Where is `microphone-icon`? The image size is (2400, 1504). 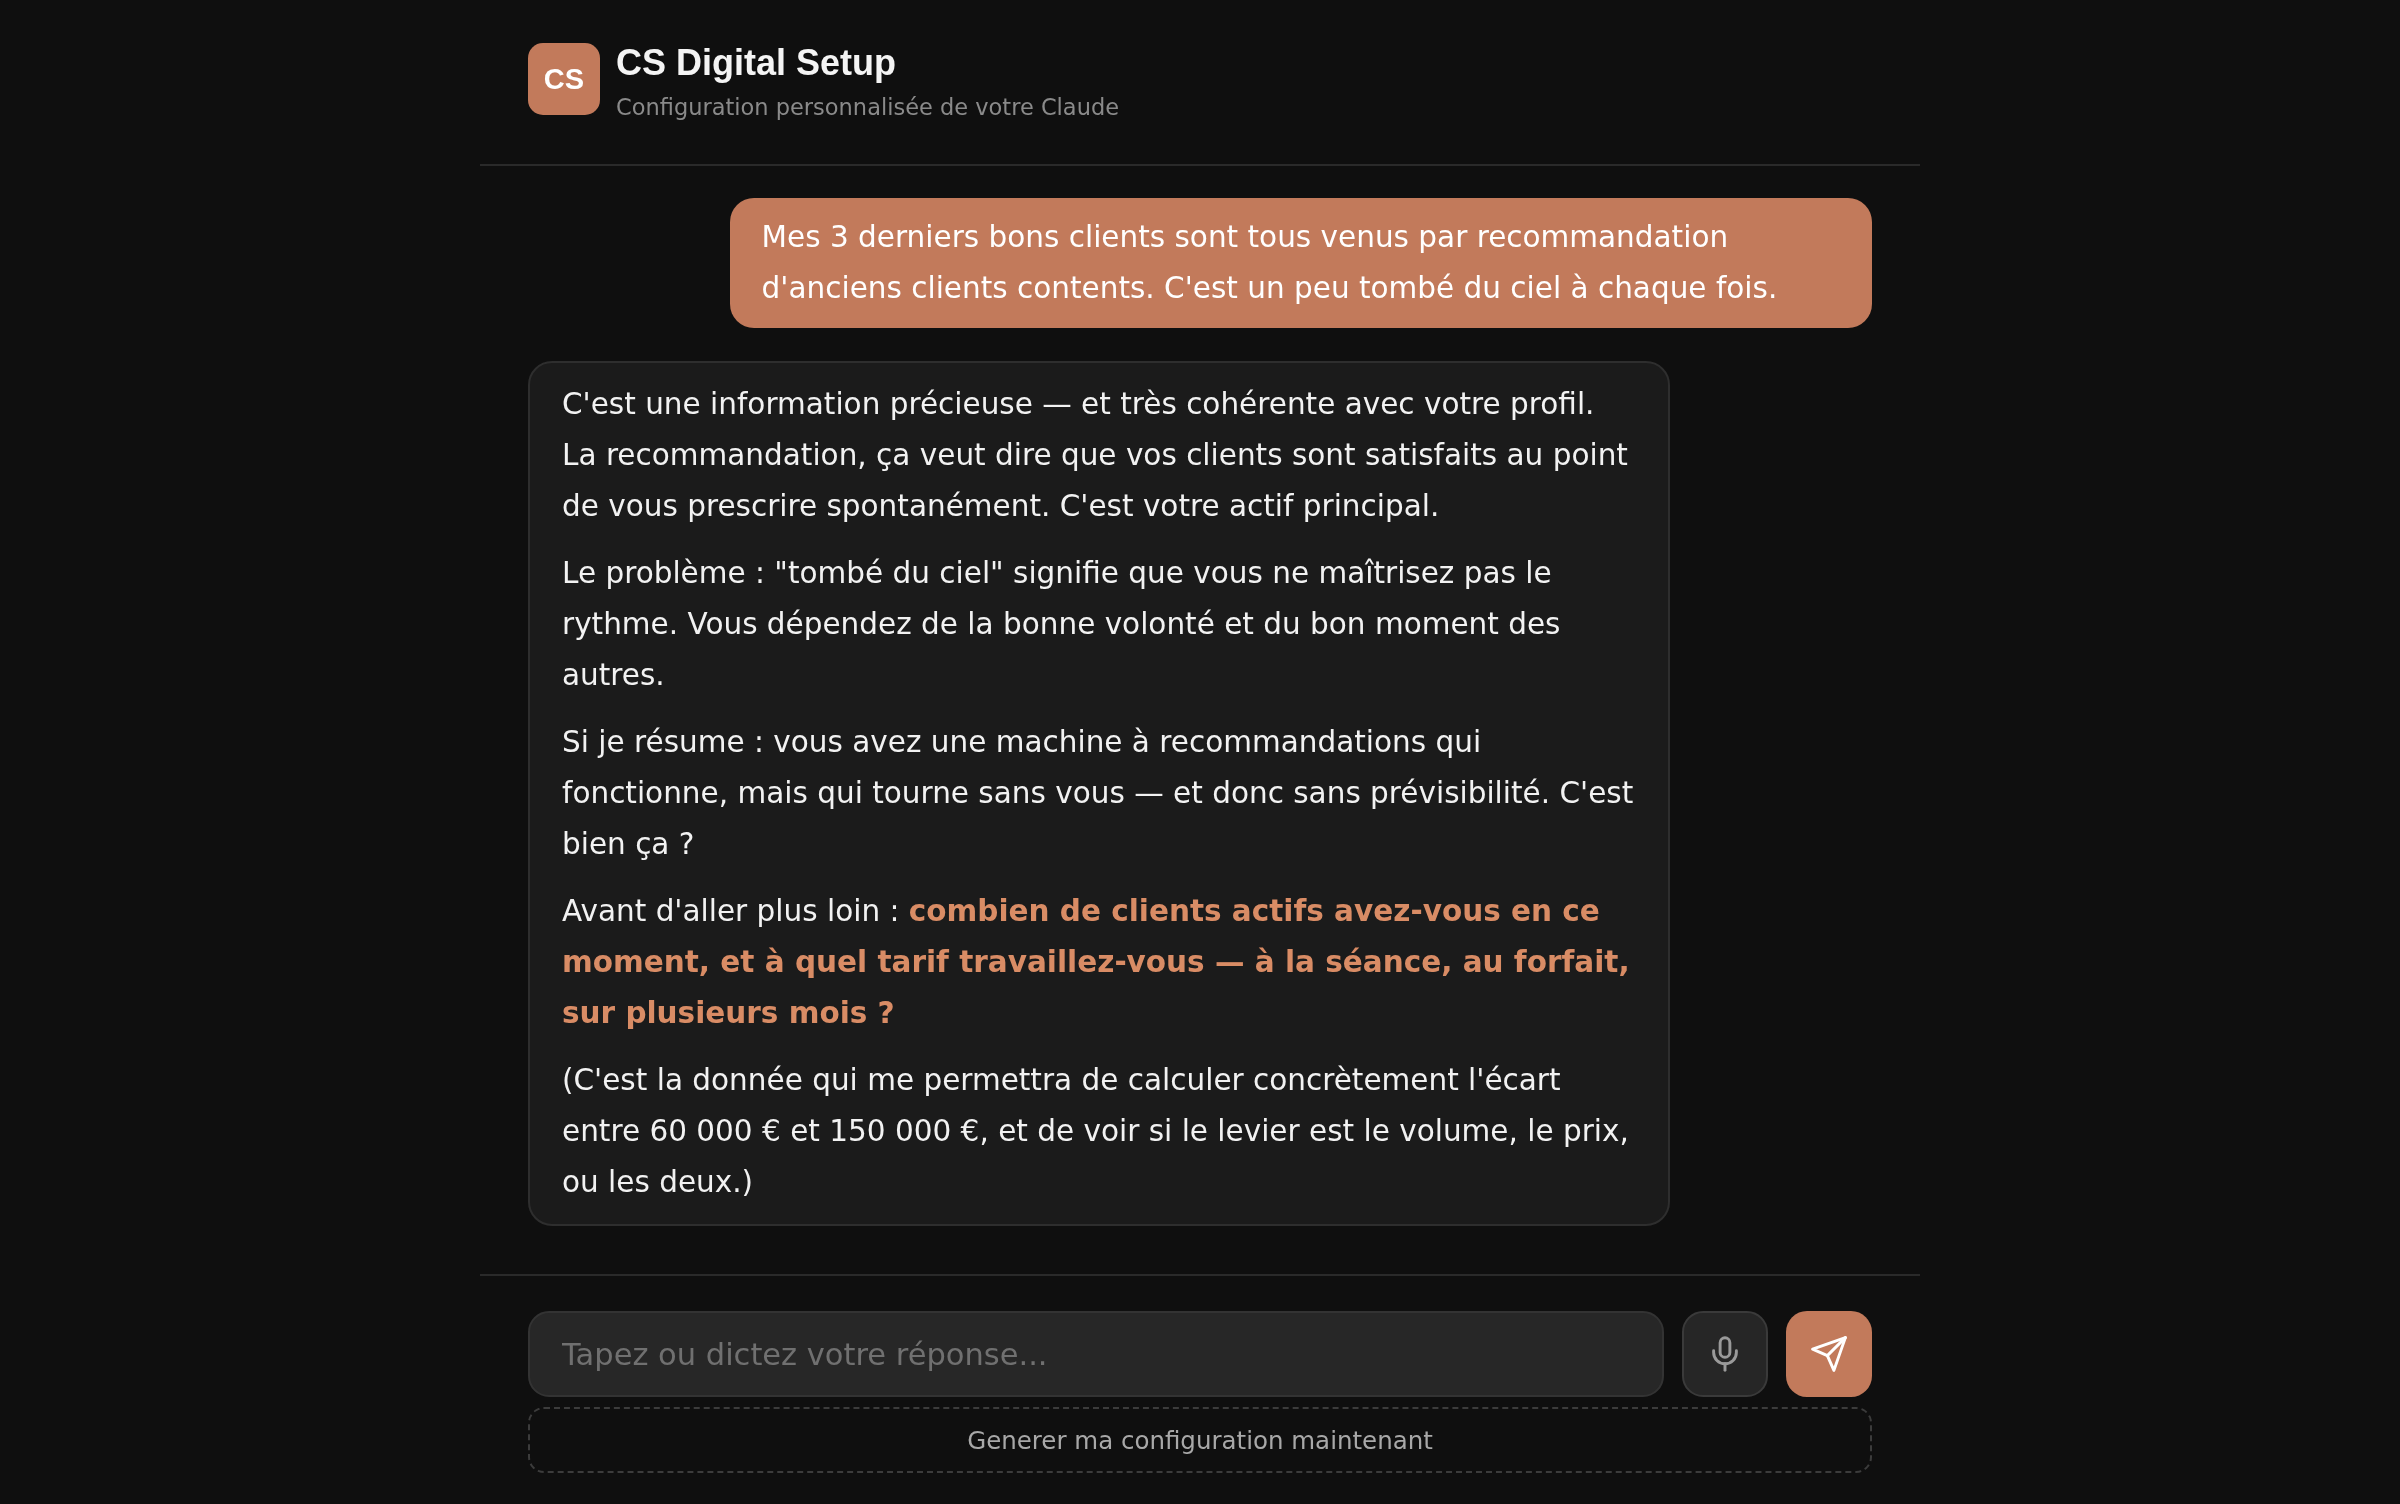
microphone-icon is located at coordinates (1725, 1354).